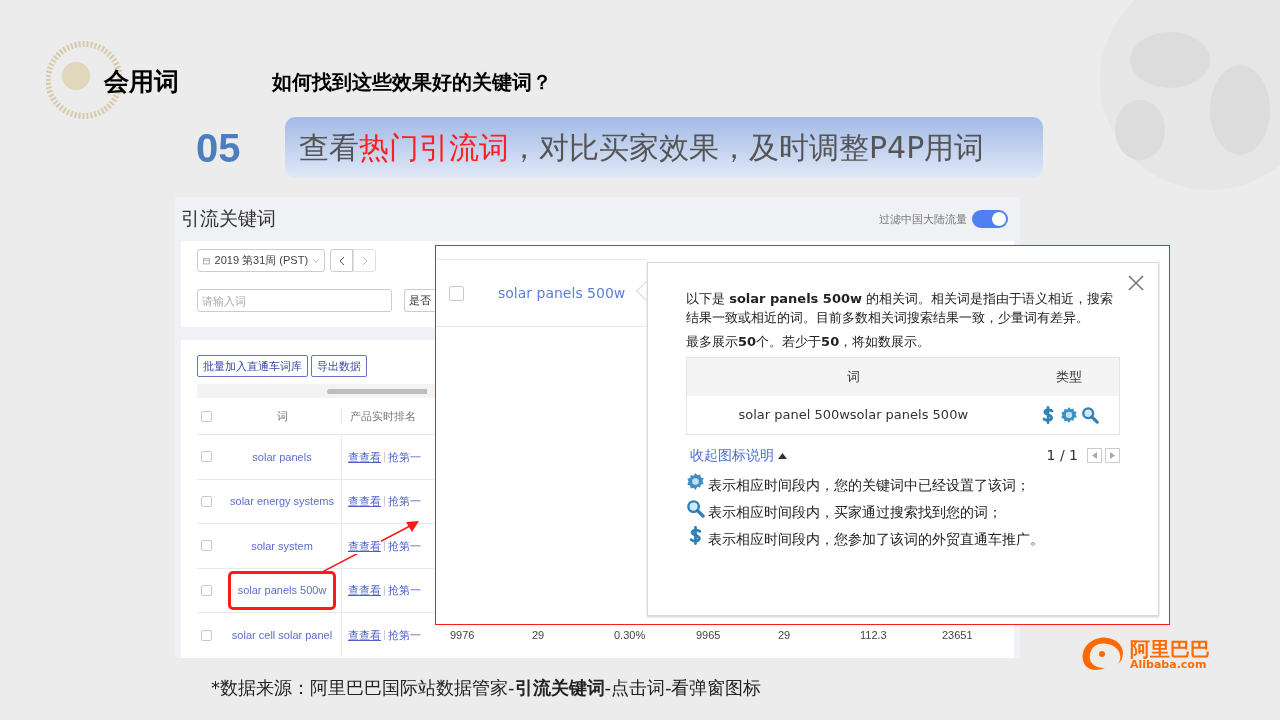 The height and width of the screenshot is (720, 1280). I want to click on table-cell-text: 9976, so click(462, 635).